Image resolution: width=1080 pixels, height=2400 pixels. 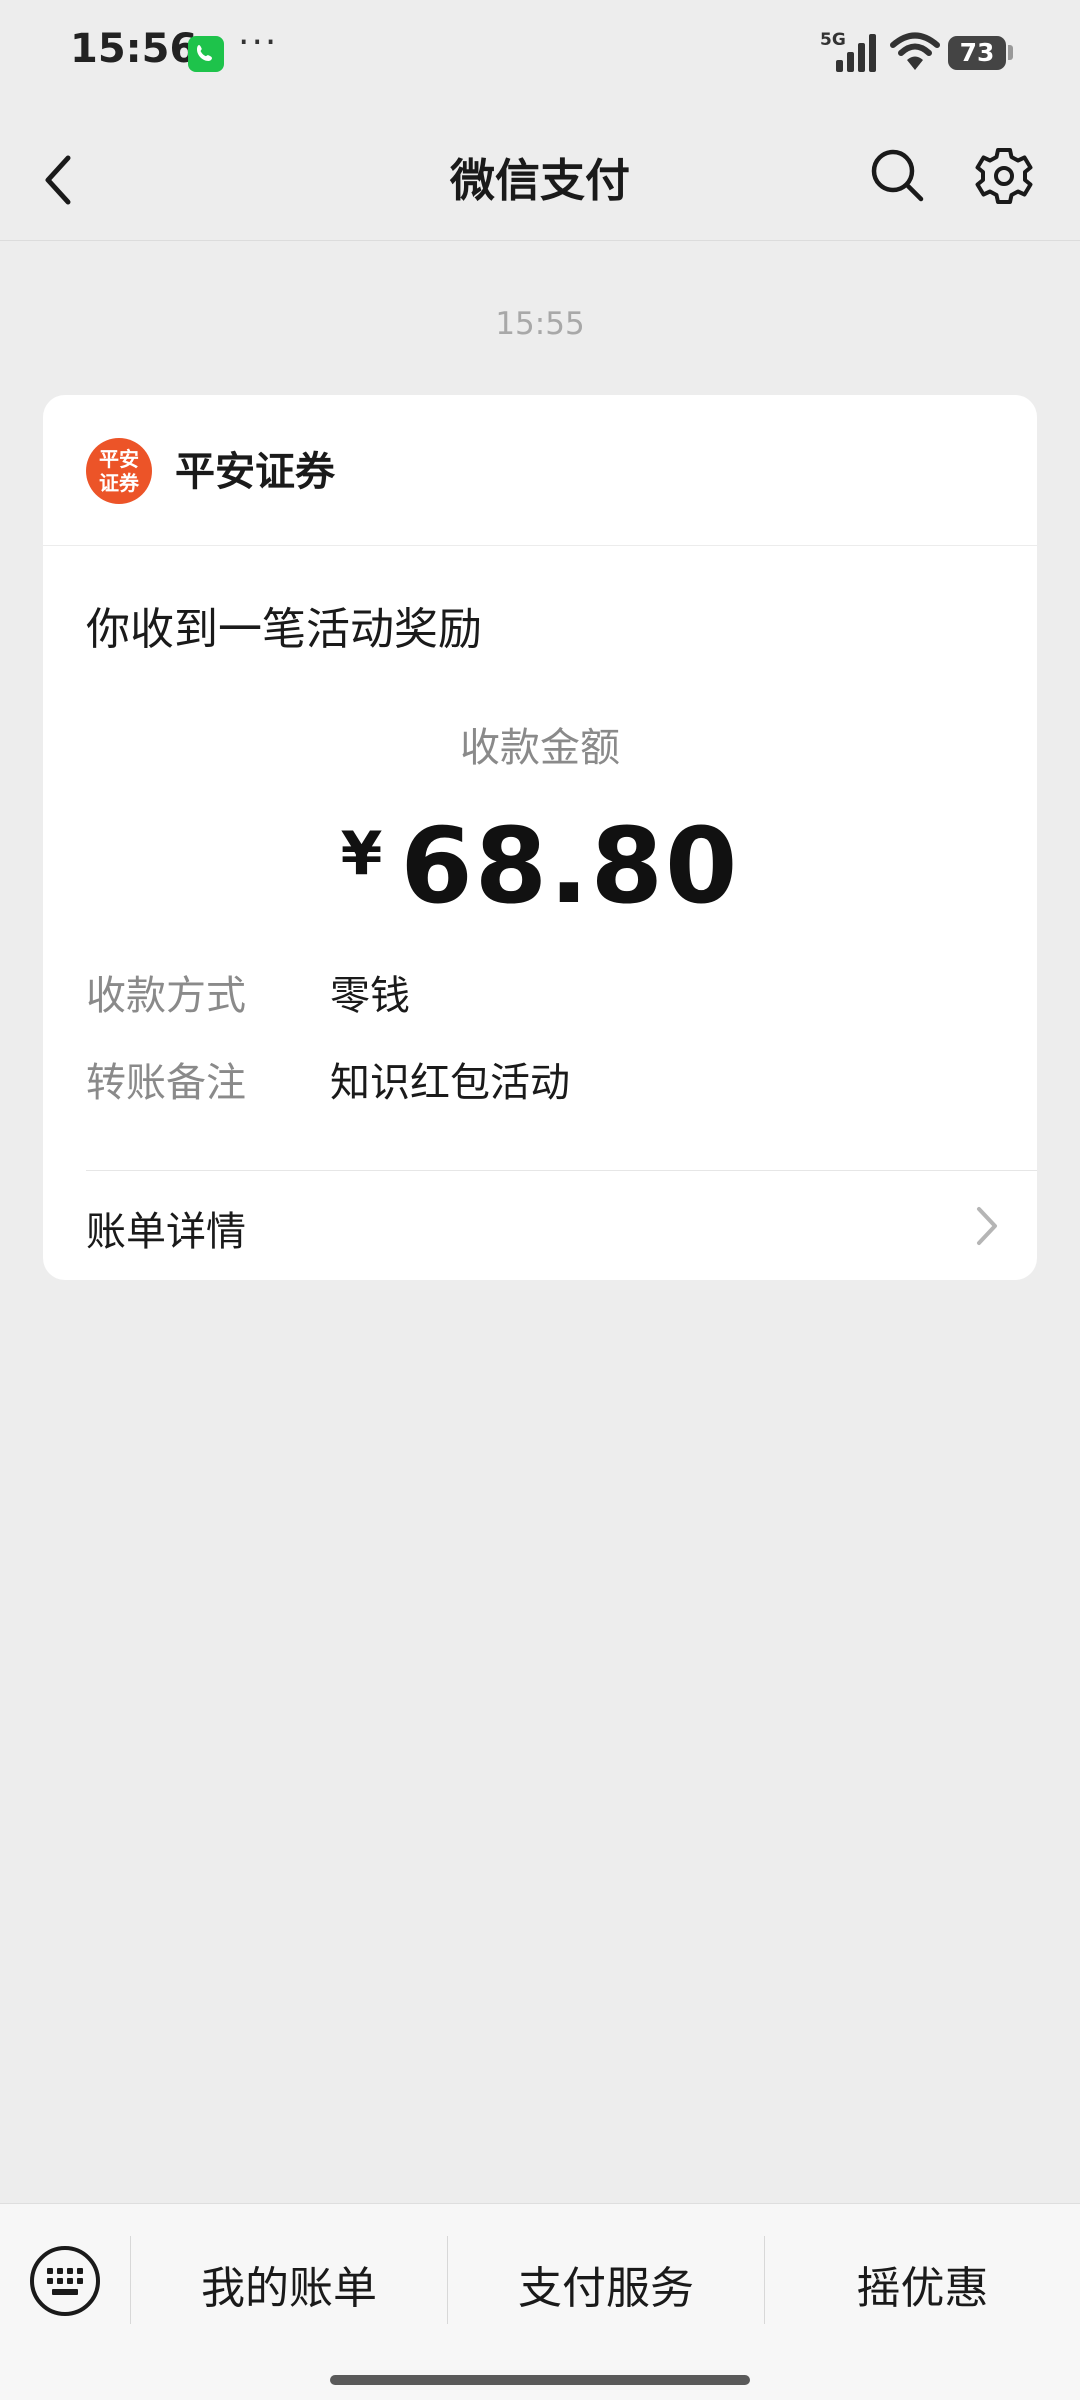 What do you see at coordinates (540, 2380) in the screenshot?
I see `home-indicator` at bounding box center [540, 2380].